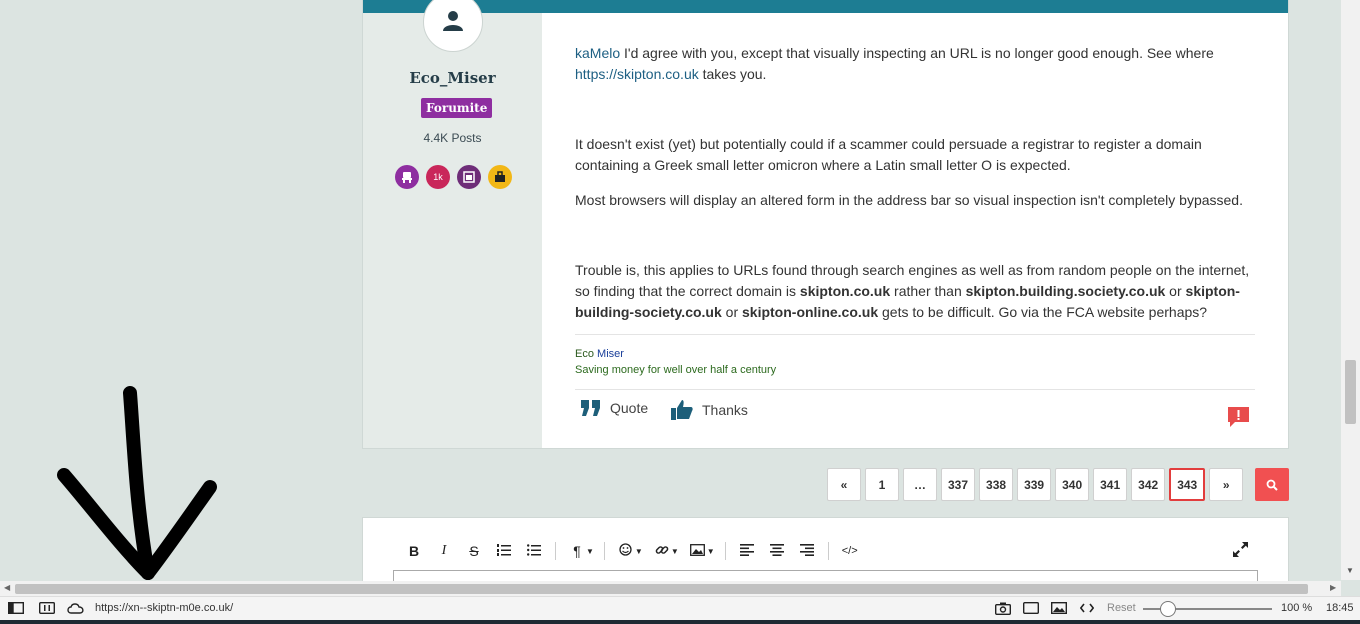  What do you see at coordinates (1350, 570) in the screenshot?
I see `scroll-down-icon: ▼` at bounding box center [1350, 570].